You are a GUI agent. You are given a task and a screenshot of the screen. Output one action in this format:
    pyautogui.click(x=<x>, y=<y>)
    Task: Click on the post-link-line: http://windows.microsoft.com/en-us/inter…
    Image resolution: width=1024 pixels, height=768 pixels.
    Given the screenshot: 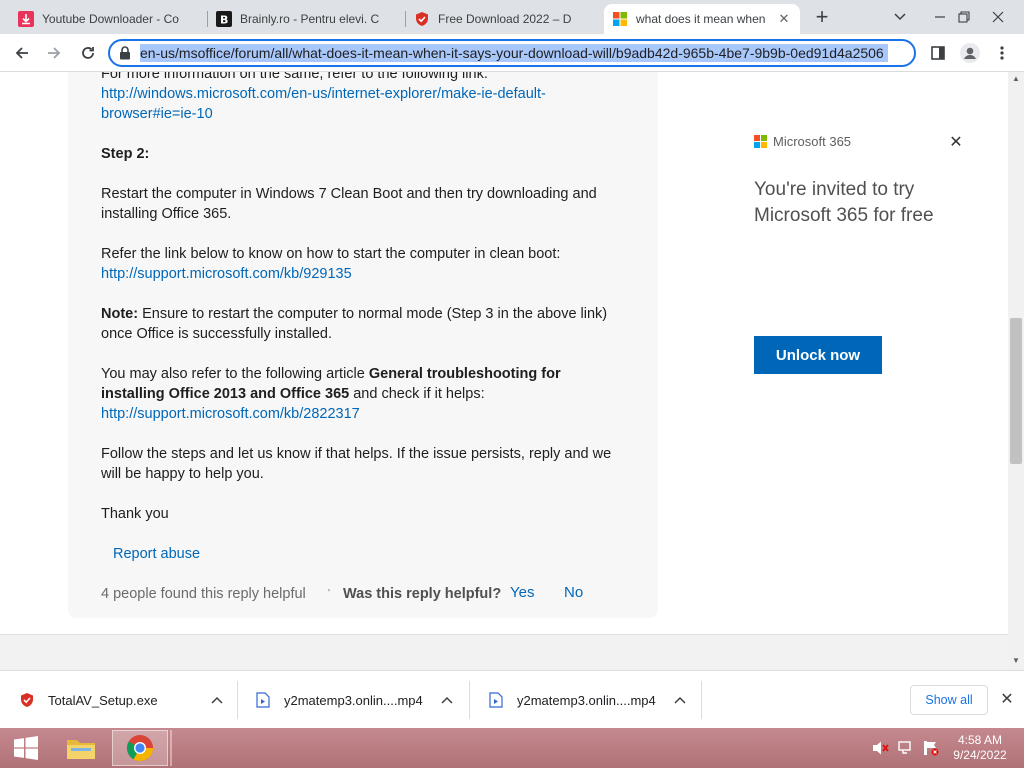 What is the action you would take?
    pyautogui.click(x=323, y=94)
    